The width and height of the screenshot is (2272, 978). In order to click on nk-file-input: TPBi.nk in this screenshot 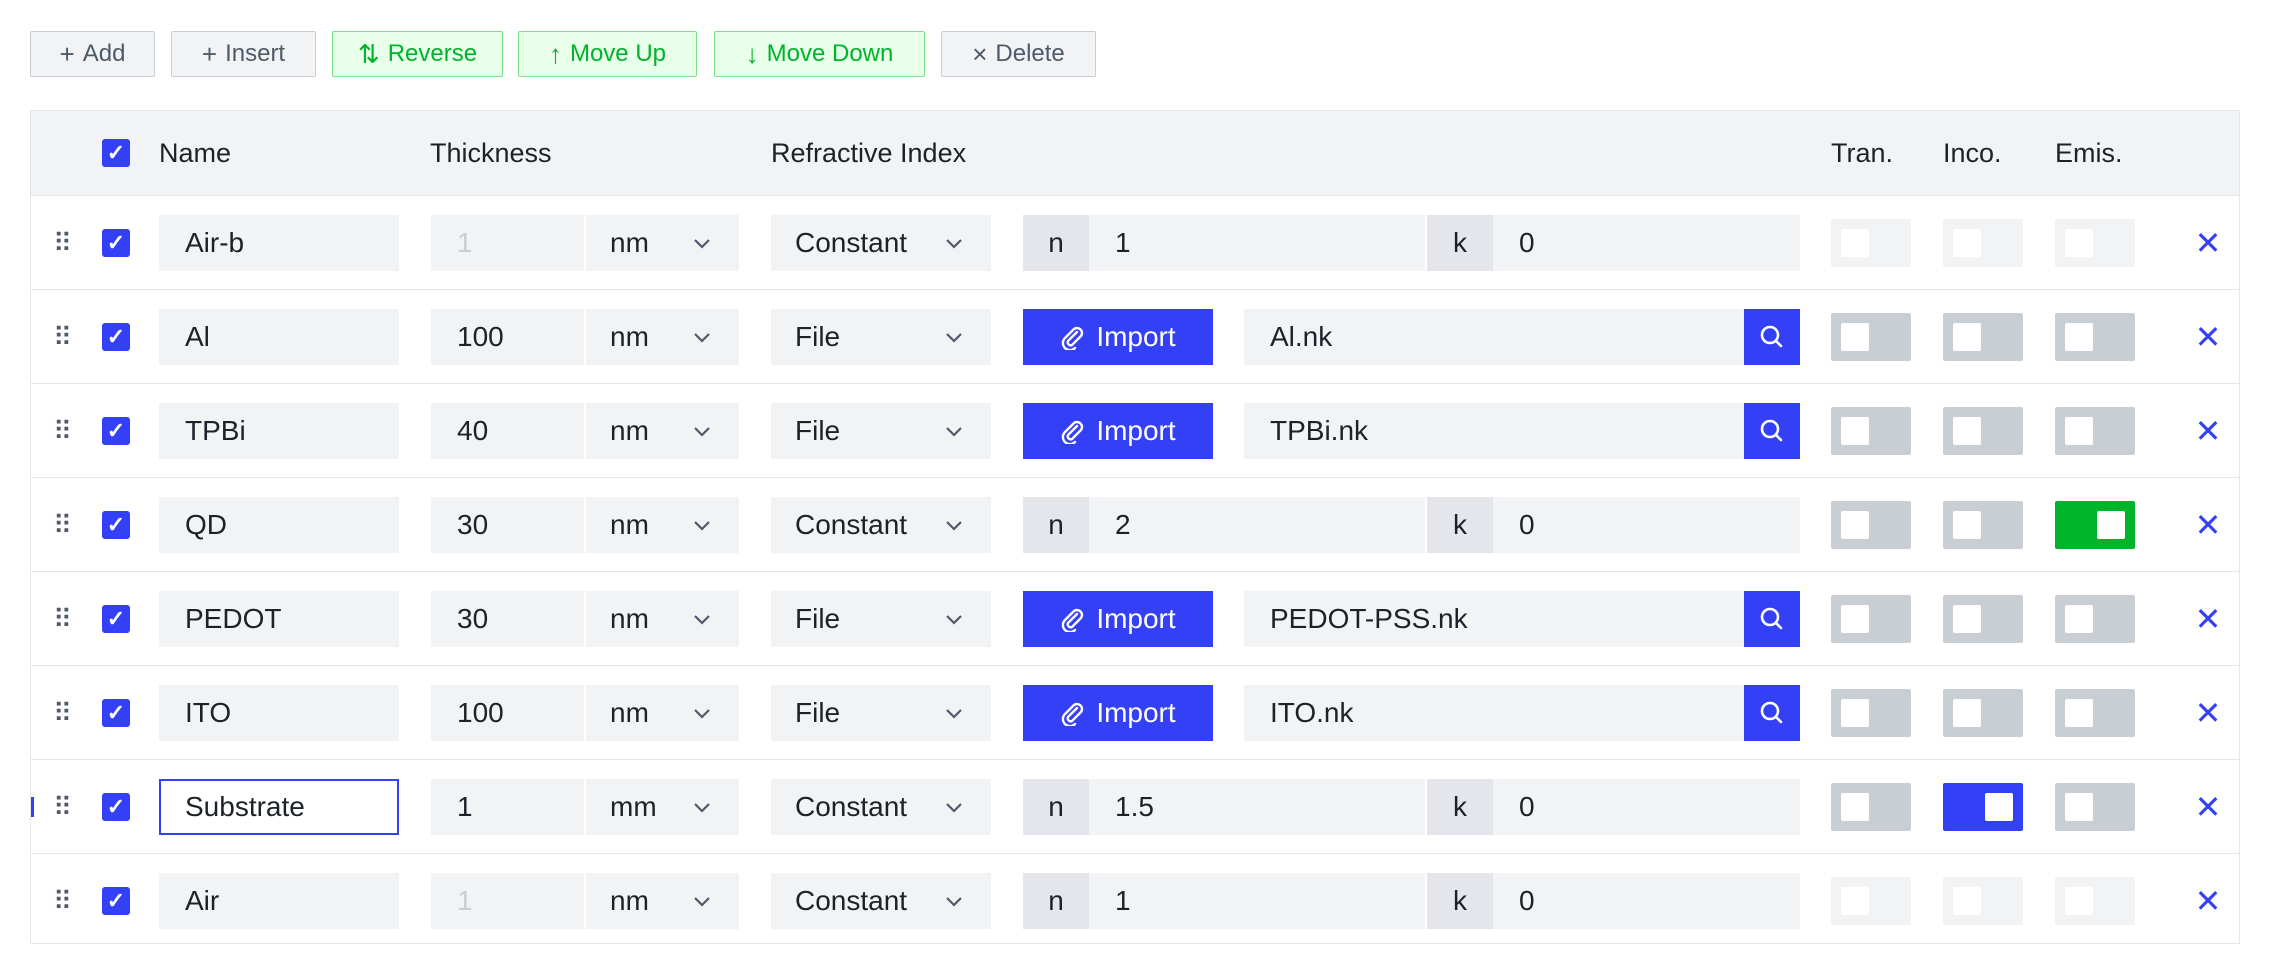, I will do `click(1494, 431)`.